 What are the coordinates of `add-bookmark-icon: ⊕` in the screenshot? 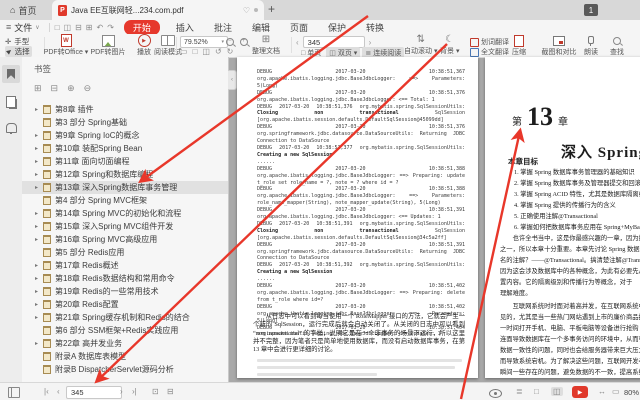 It's located at (71, 88).